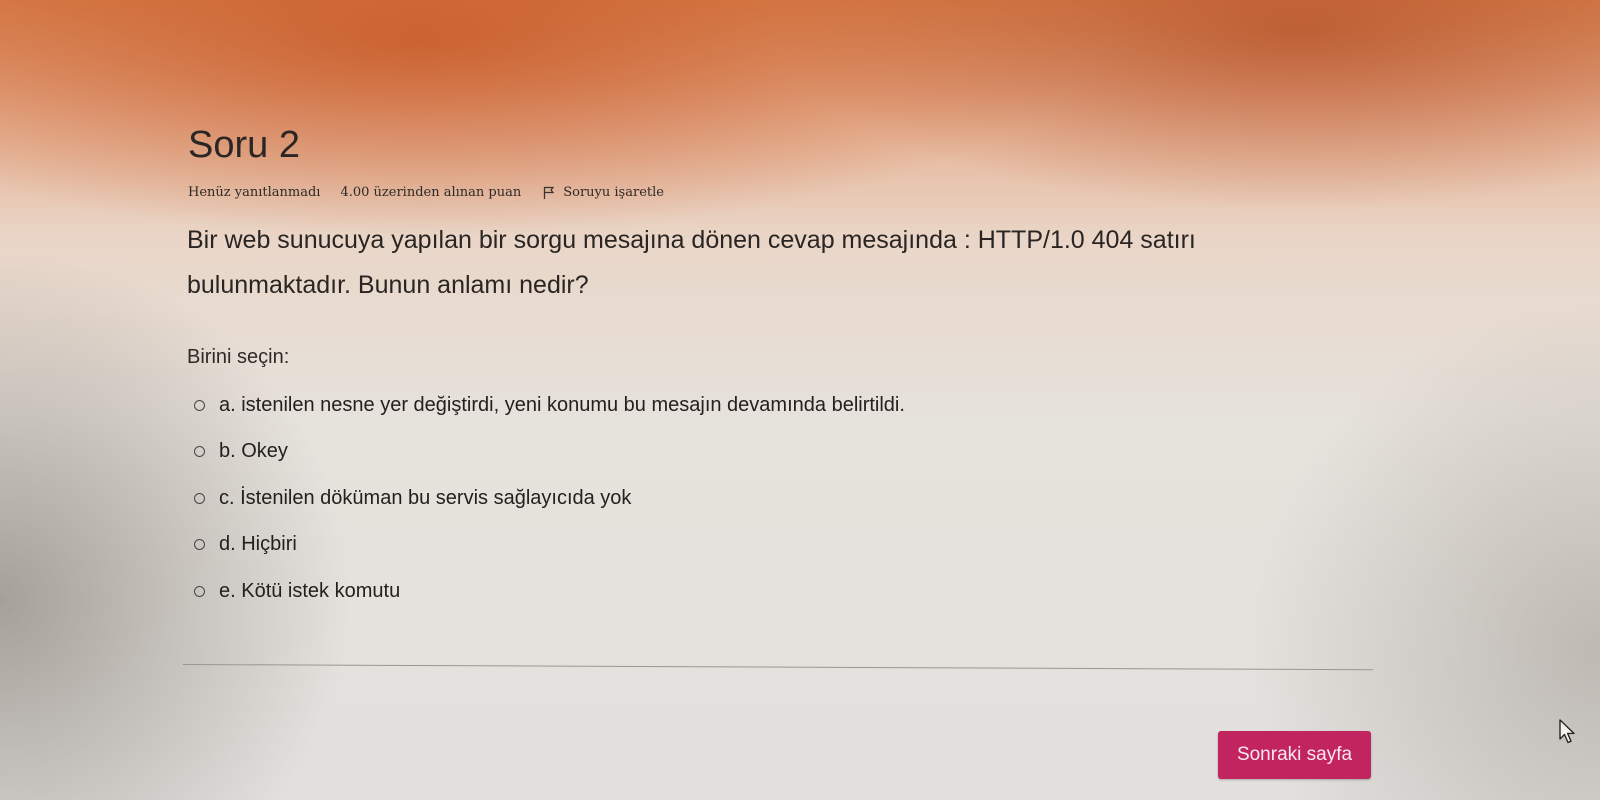 This screenshot has height=800, width=1600. What do you see at coordinates (549, 591) in the screenshot?
I see `answer-option-e: e. Kötü istek komutu` at bounding box center [549, 591].